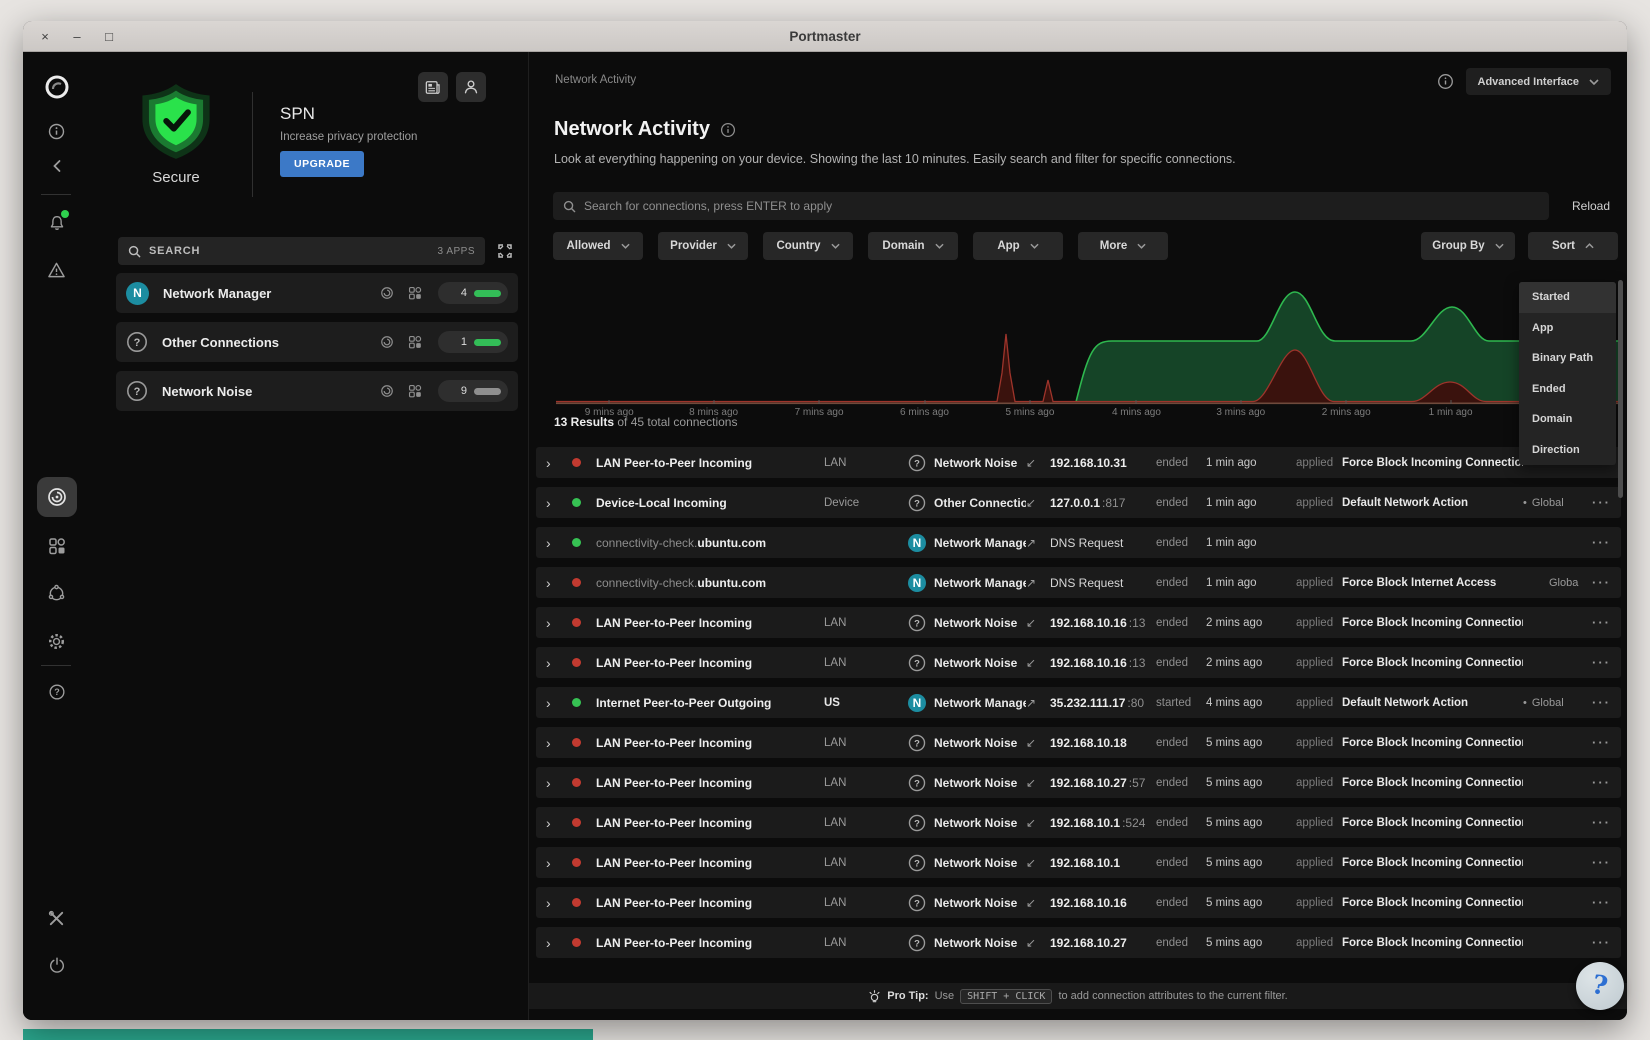  Describe the element at coordinates (77, 36) in the screenshot. I see `minimize-button: –` at that location.